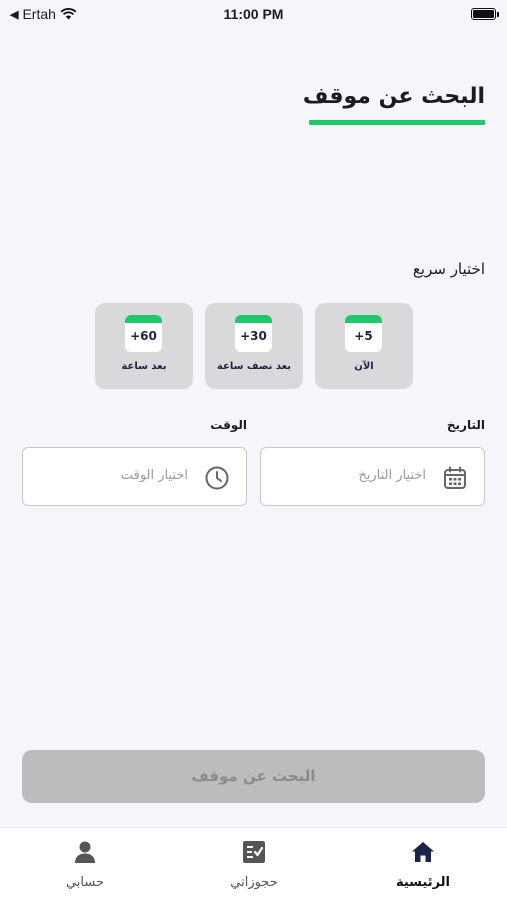 This screenshot has height=900, width=507. What do you see at coordinates (144, 366) in the screenshot?
I see `quick-option-caption: بعد ساعة` at bounding box center [144, 366].